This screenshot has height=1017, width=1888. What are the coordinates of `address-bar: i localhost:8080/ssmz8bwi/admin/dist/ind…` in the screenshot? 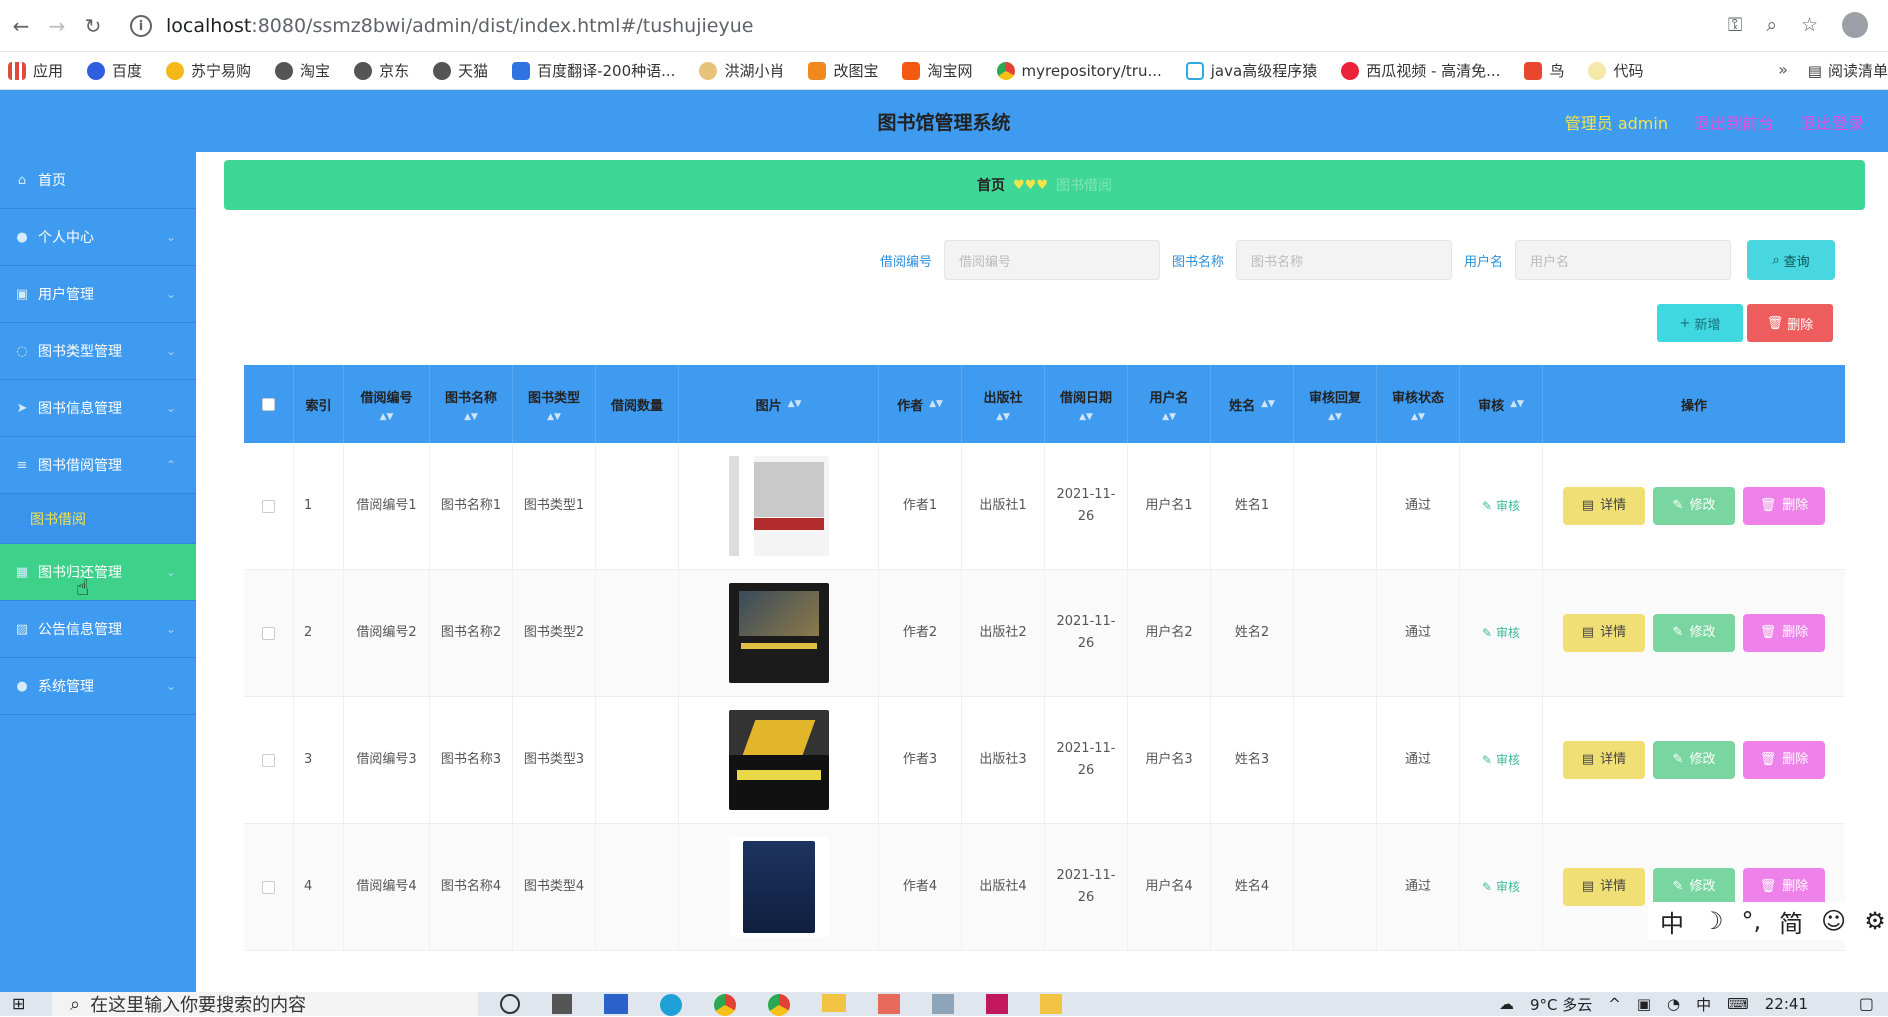 It's located at (975, 26).